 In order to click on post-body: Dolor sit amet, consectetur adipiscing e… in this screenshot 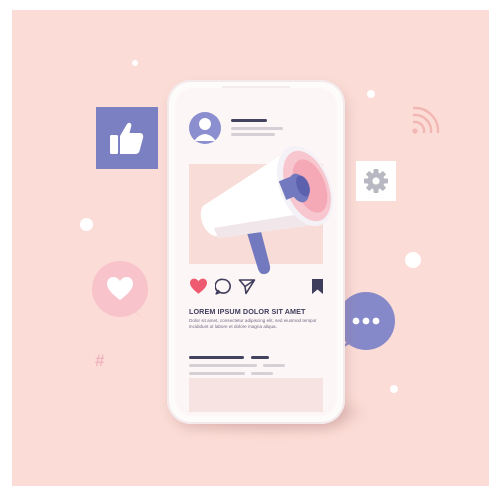, I will do `click(253, 323)`.